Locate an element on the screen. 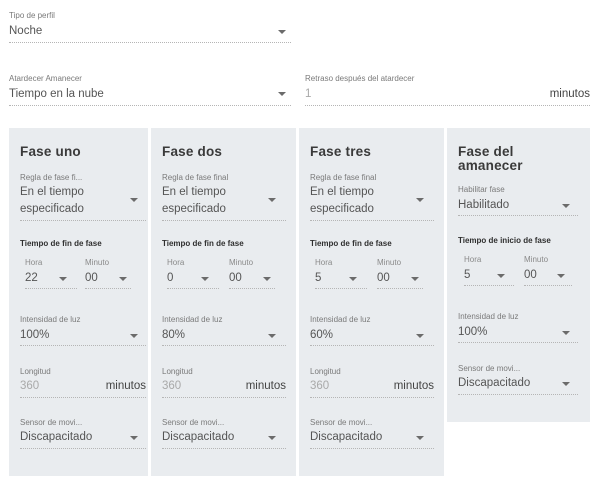  delay-unit: minutos is located at coordinates (569, 94).